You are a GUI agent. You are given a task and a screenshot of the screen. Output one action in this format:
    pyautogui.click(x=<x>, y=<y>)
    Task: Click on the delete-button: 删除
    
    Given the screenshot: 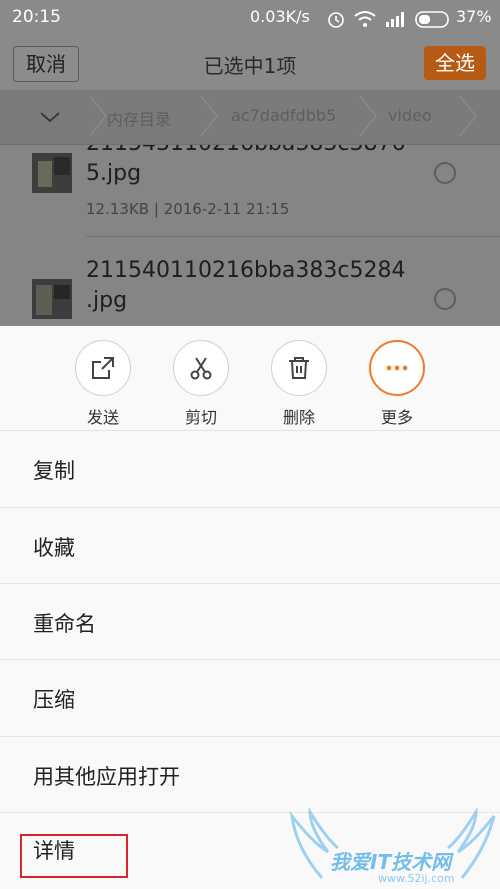 What is the action you would take?
    pyautogui.click(x=299, y=384)
    